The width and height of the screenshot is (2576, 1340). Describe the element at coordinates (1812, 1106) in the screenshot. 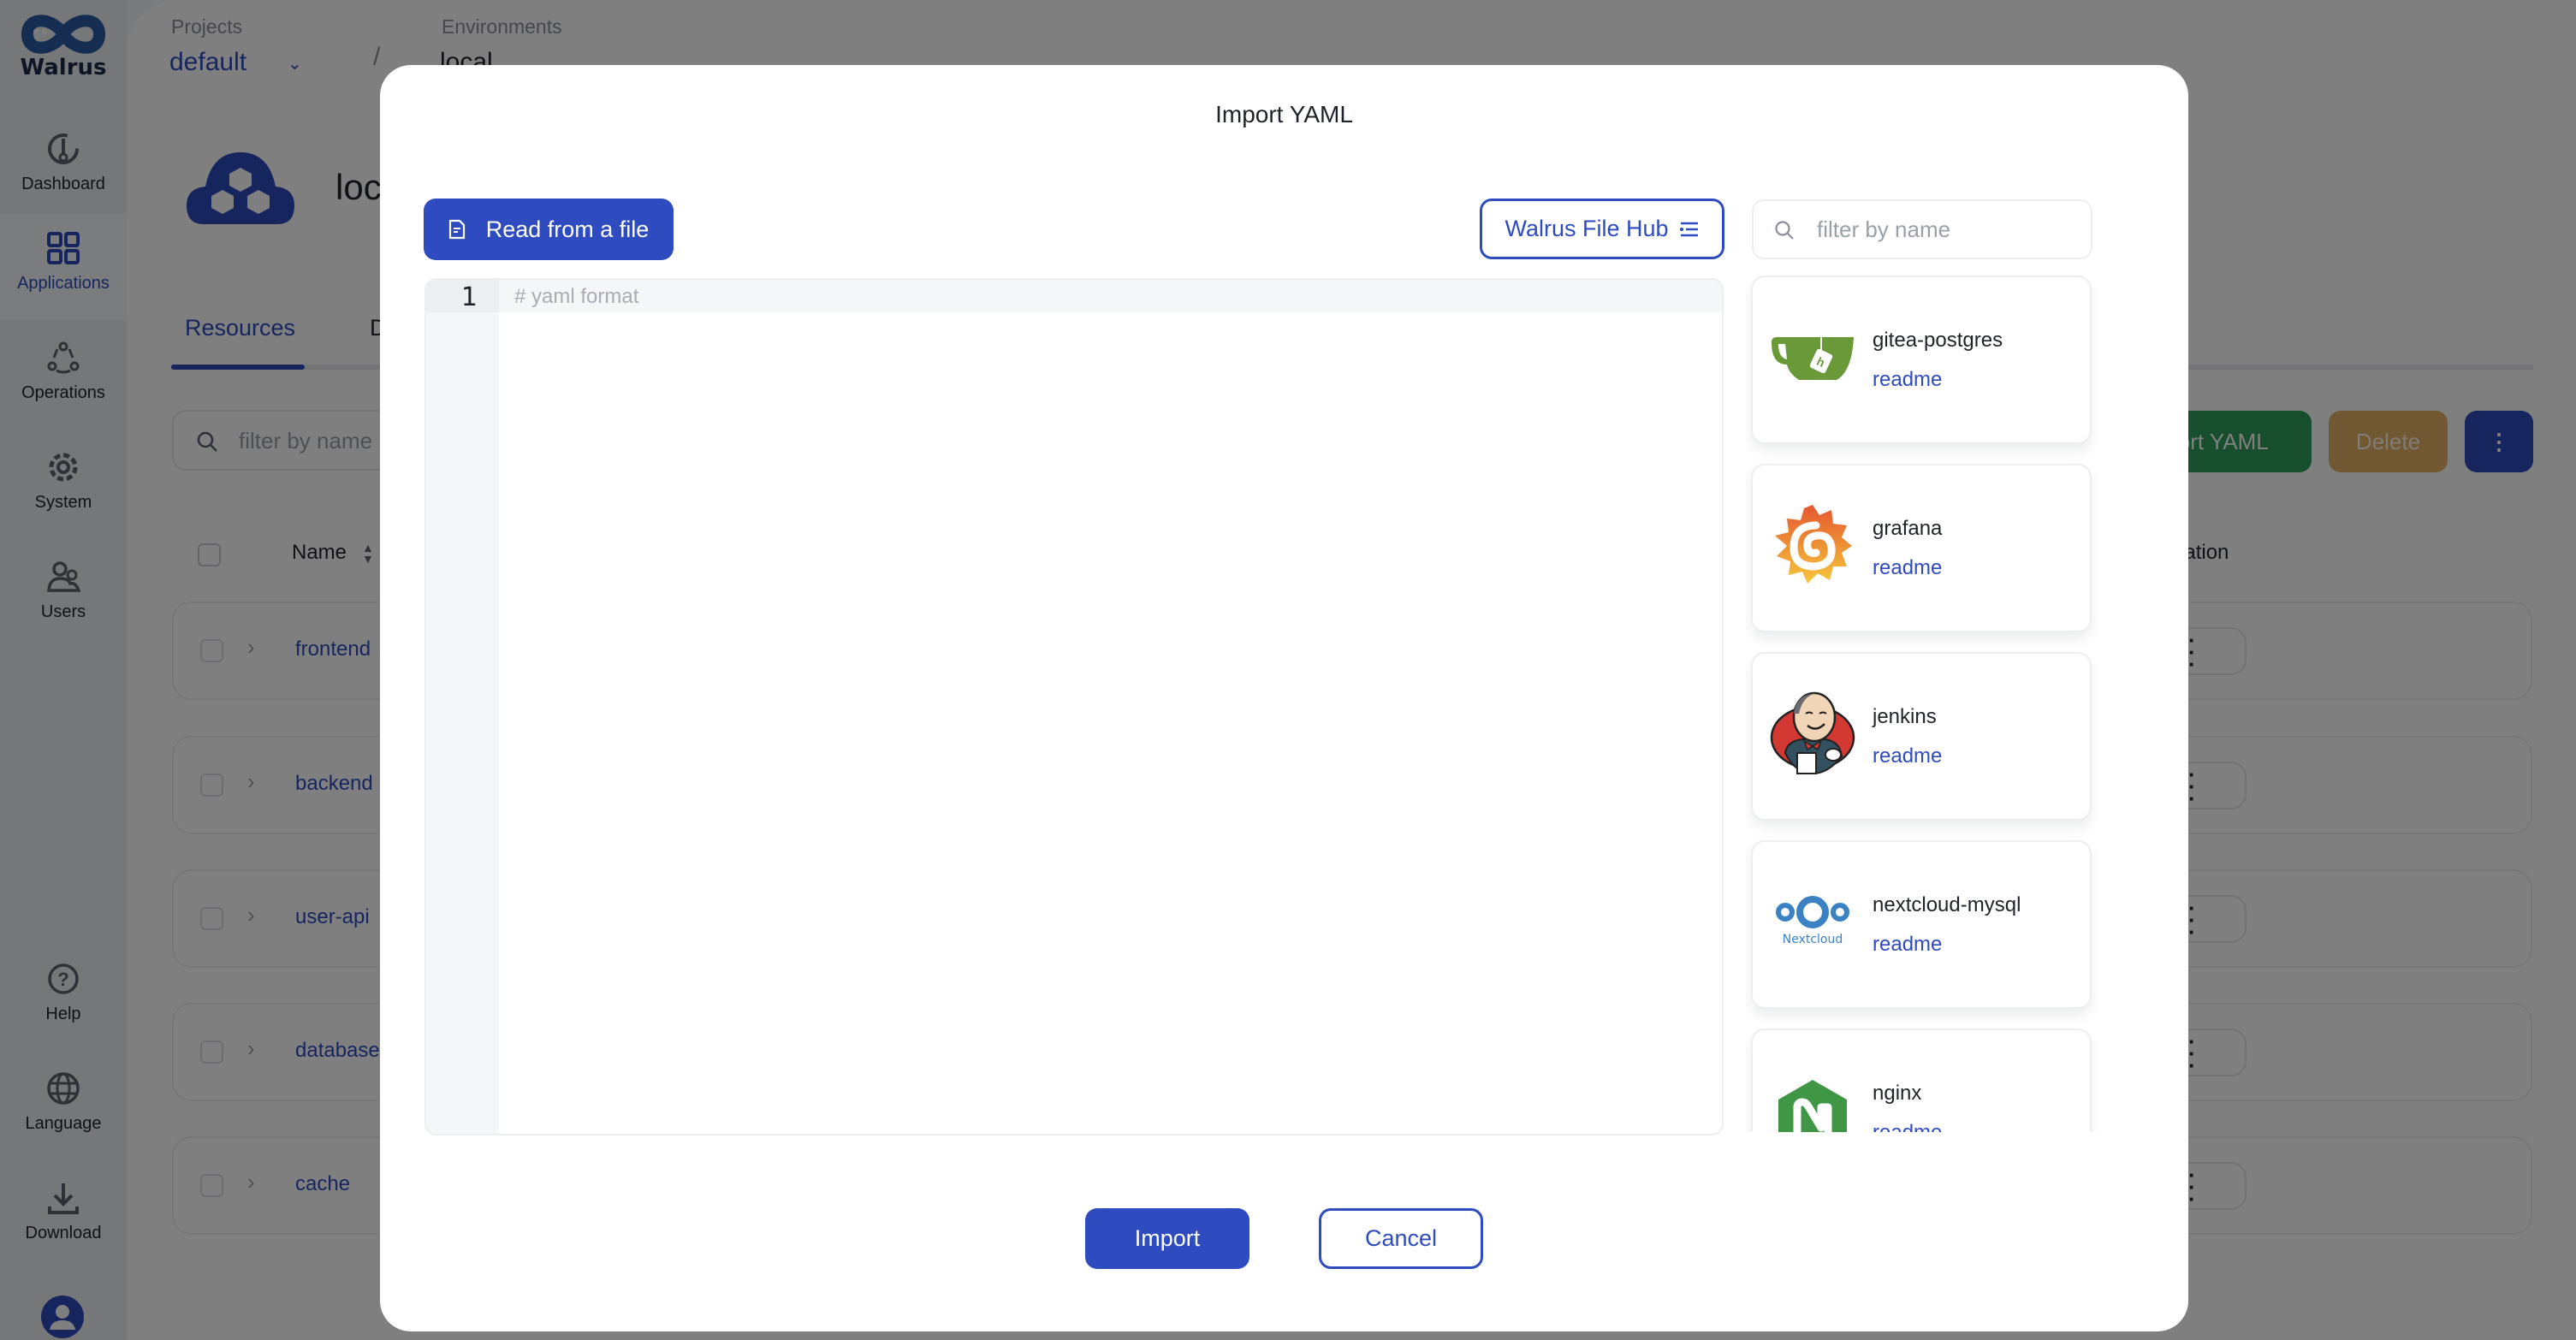

I see `nginx-logo-icon` at that location.